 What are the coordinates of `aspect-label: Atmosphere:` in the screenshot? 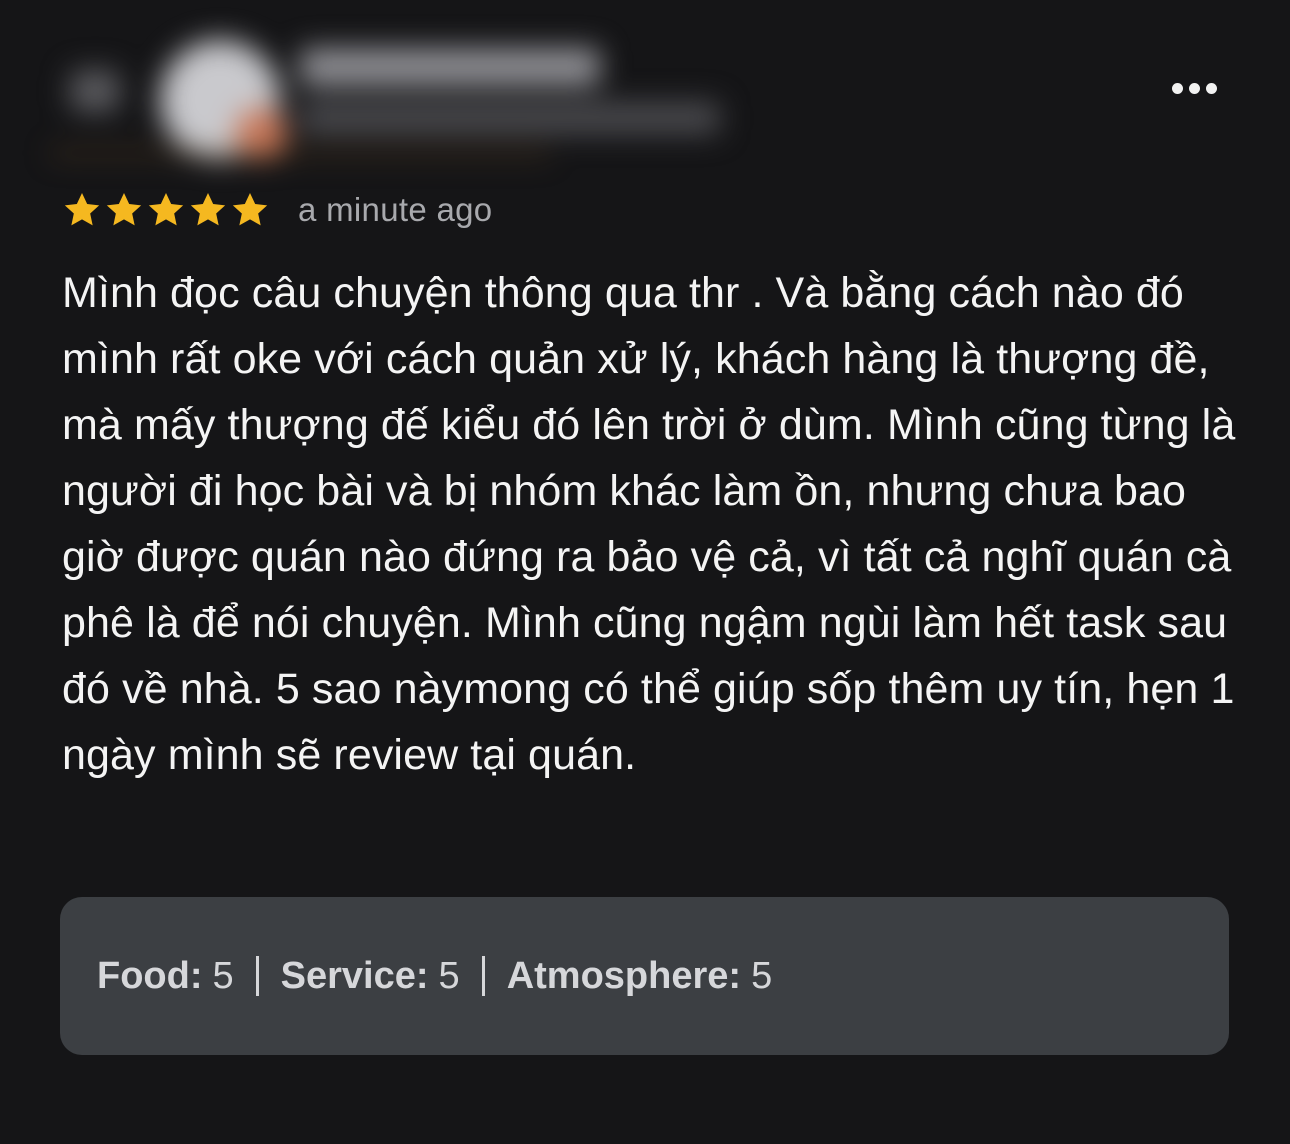 It's located at (624, 975).